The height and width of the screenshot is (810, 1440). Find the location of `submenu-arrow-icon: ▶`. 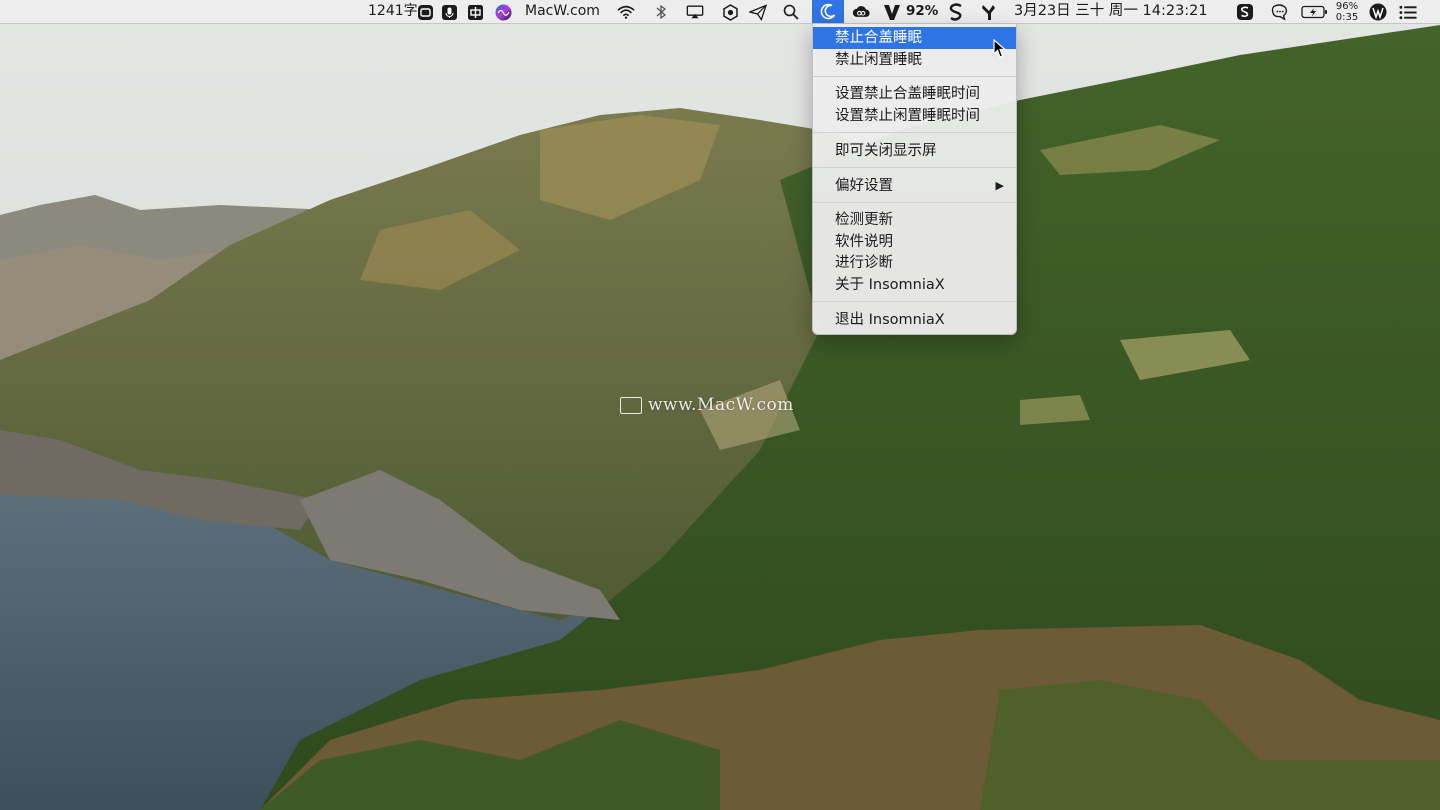

submenu-arrow-icon: ▶ is located at coordinates (999, 185).